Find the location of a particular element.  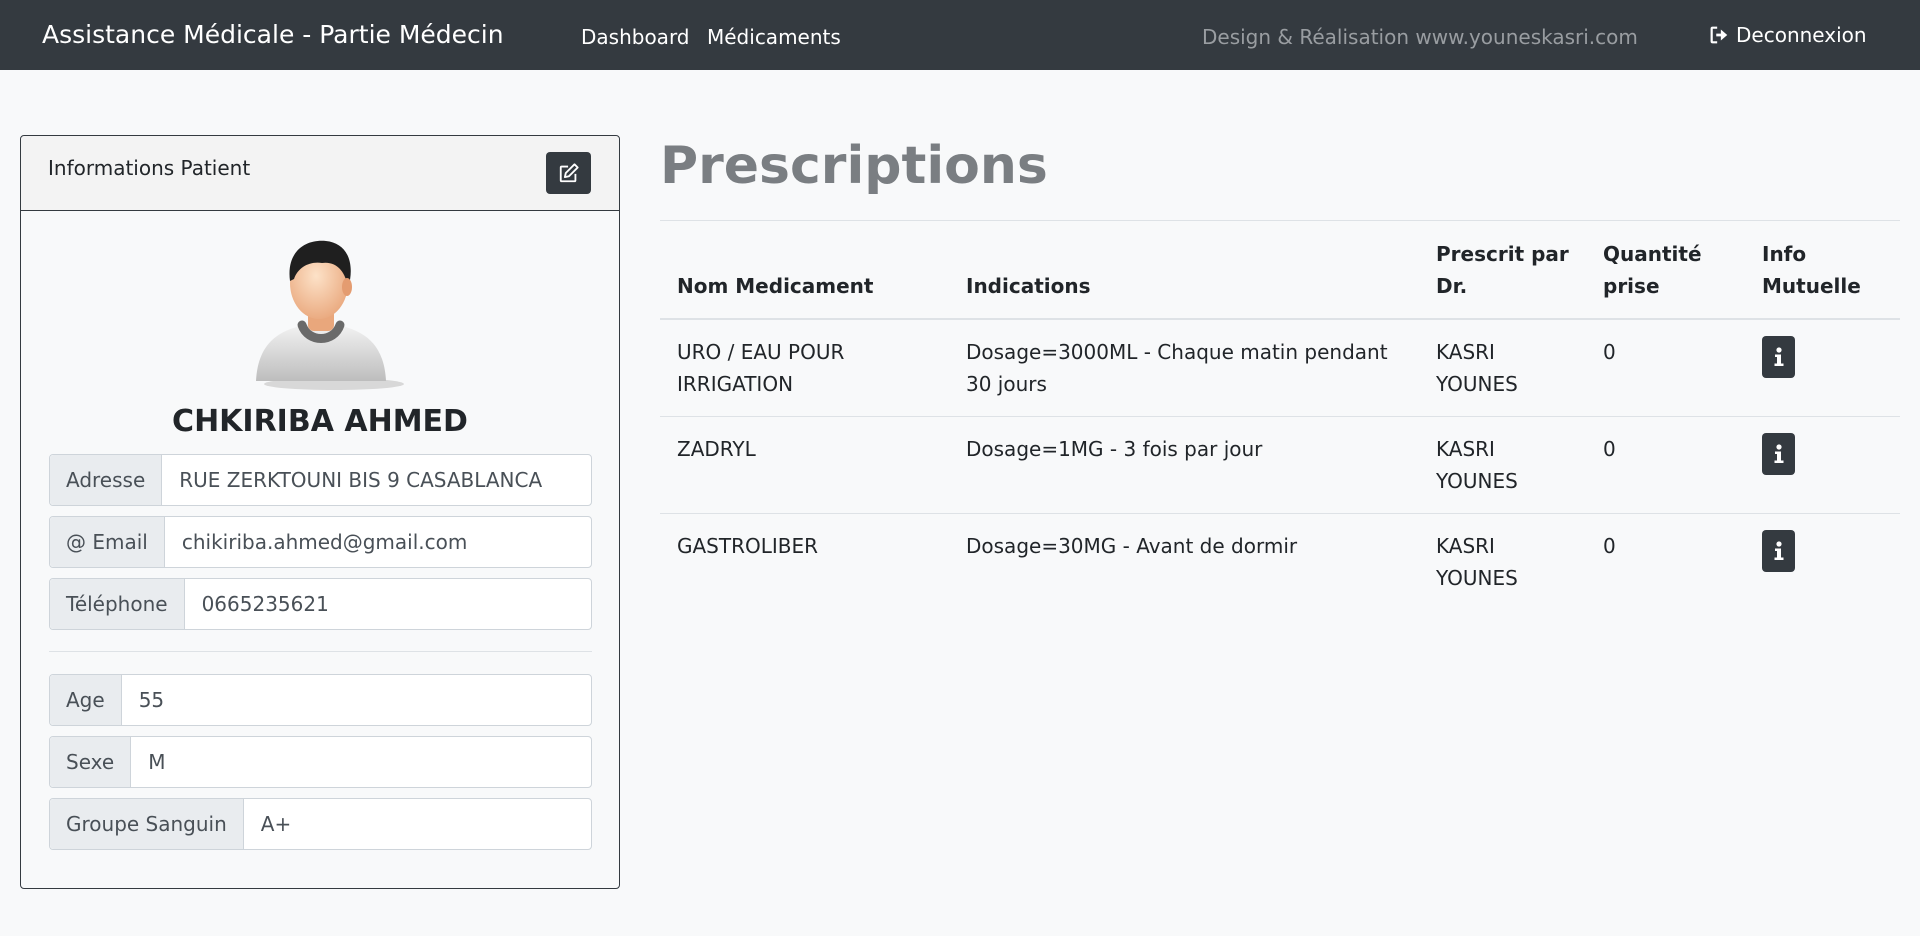

phone-field: Téléphone 0665235621 is located at coordinates (320, 604).